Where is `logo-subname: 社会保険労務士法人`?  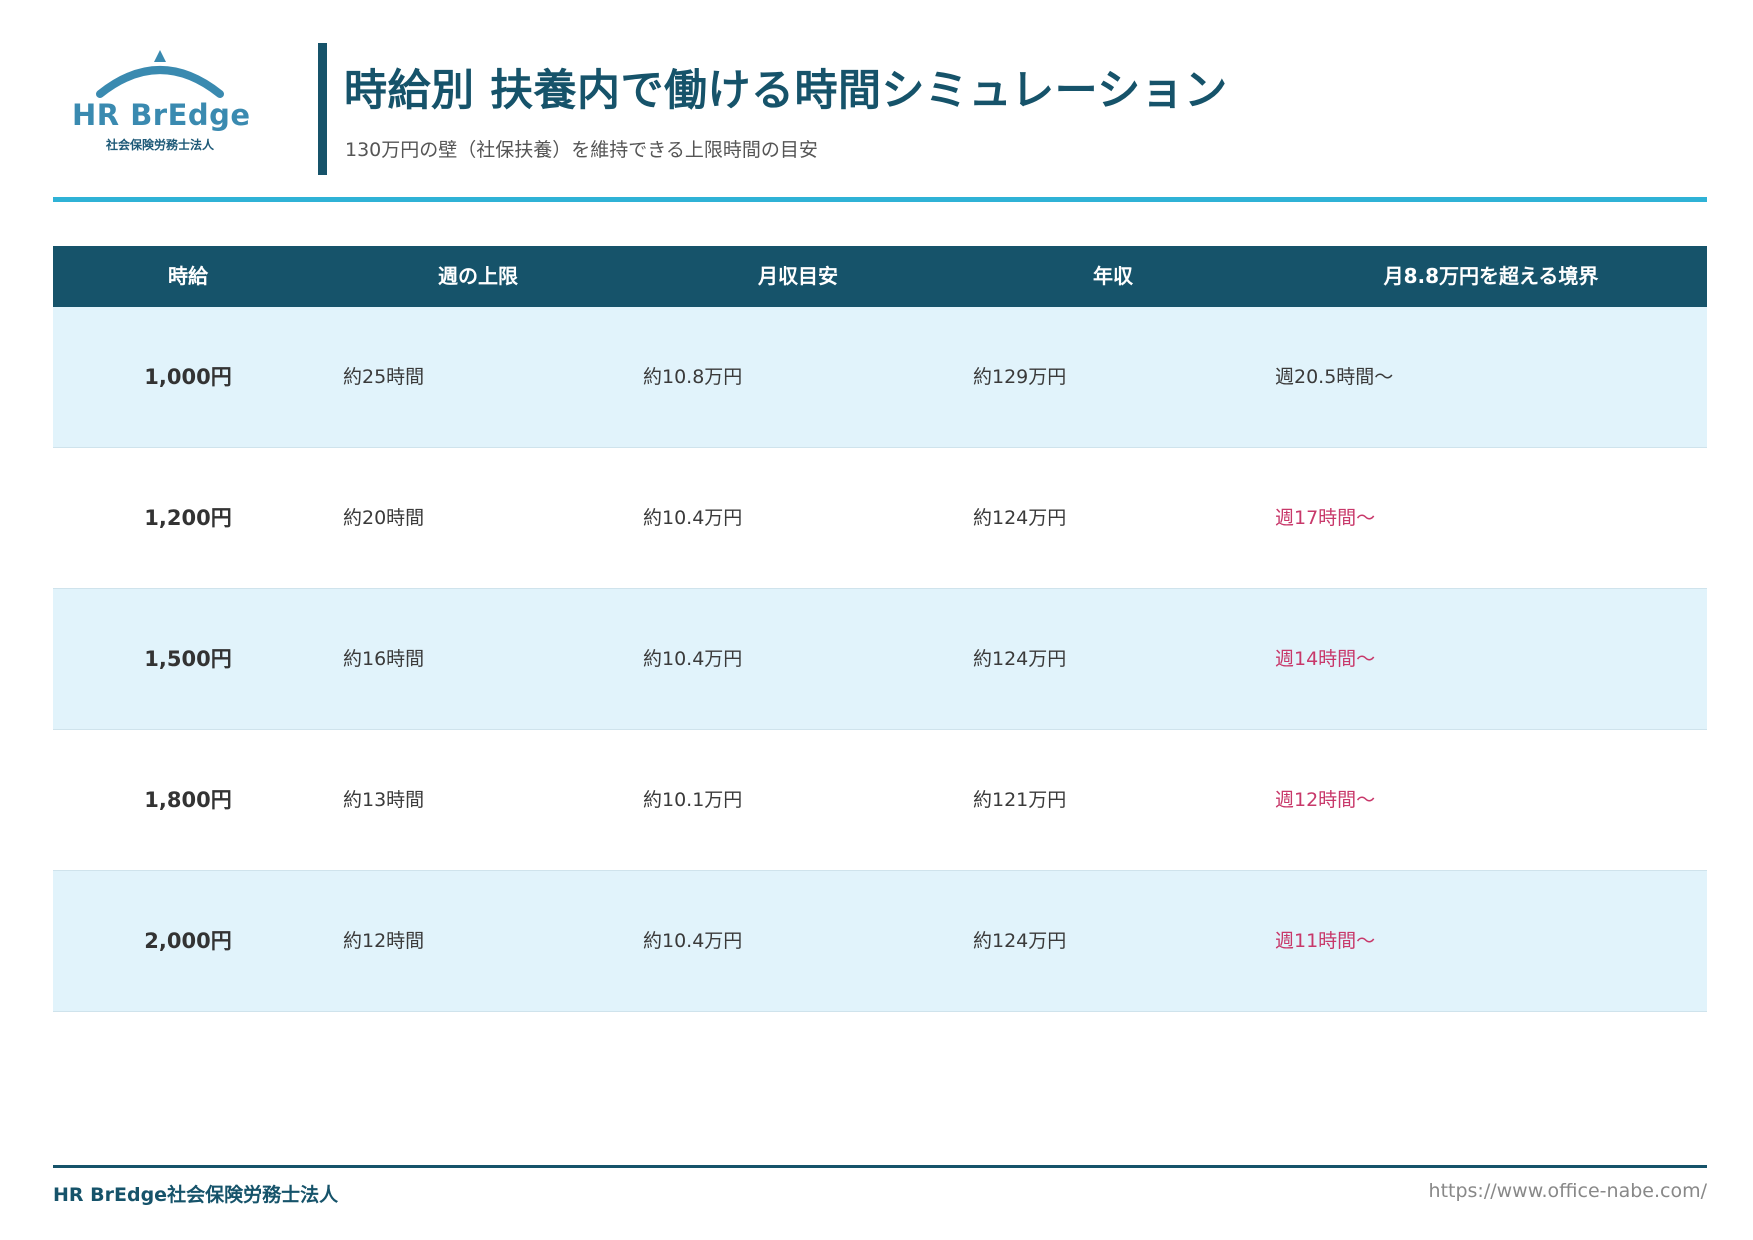
logo-subname: 社会保険労務士法人 is located at coordinates (159, 145).